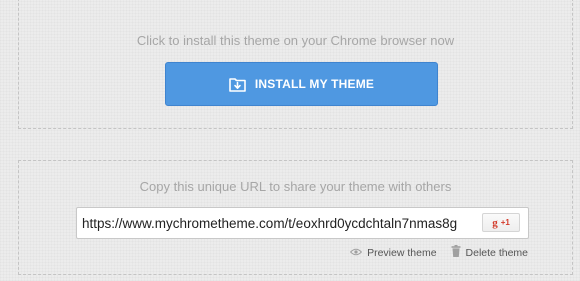 The width and height of the screenshot is (580, 281). I want to click on install-theme-button: INSTALL MY THEME, so click(301, 84).